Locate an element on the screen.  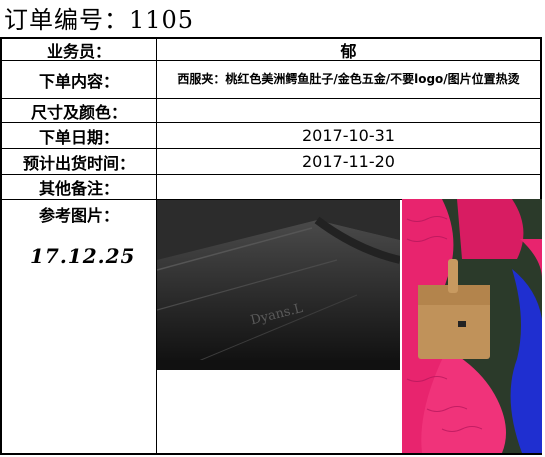
salesperson-value: 郁 is located at coordinates (348, 51).